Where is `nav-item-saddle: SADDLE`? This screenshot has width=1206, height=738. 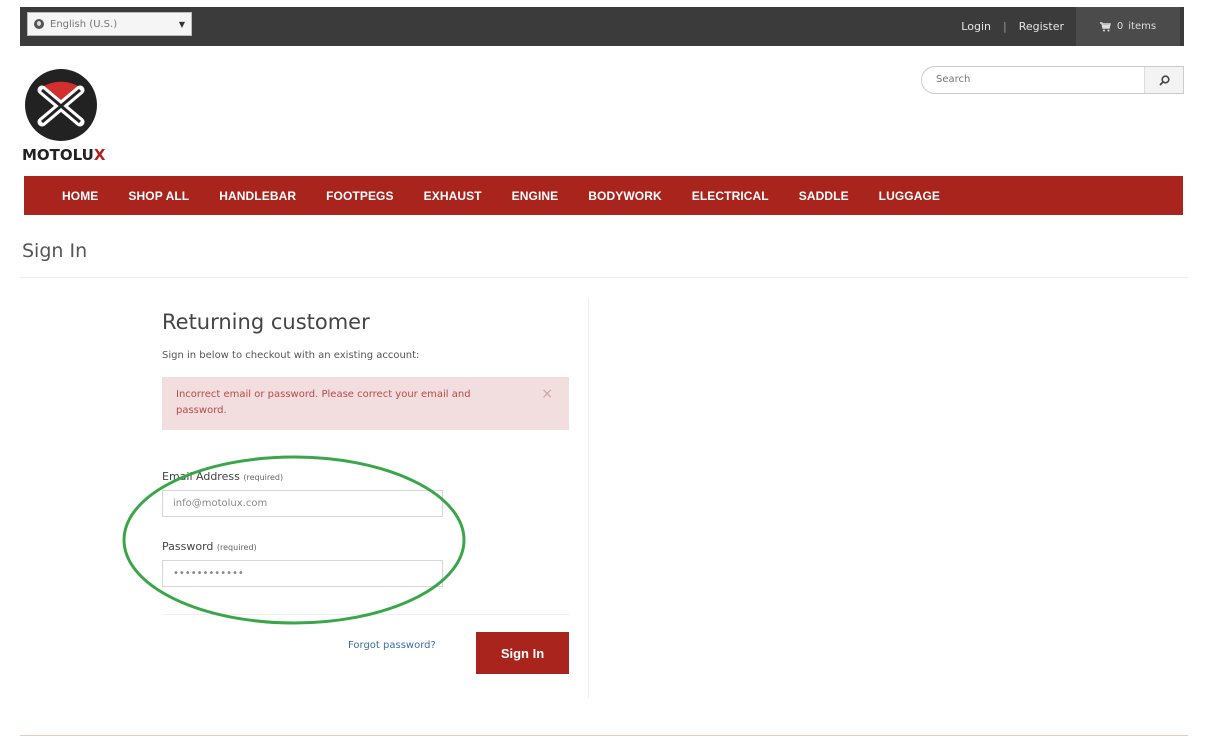 nav-item-saddle: SADDLE is located at coordinates (824, 196).